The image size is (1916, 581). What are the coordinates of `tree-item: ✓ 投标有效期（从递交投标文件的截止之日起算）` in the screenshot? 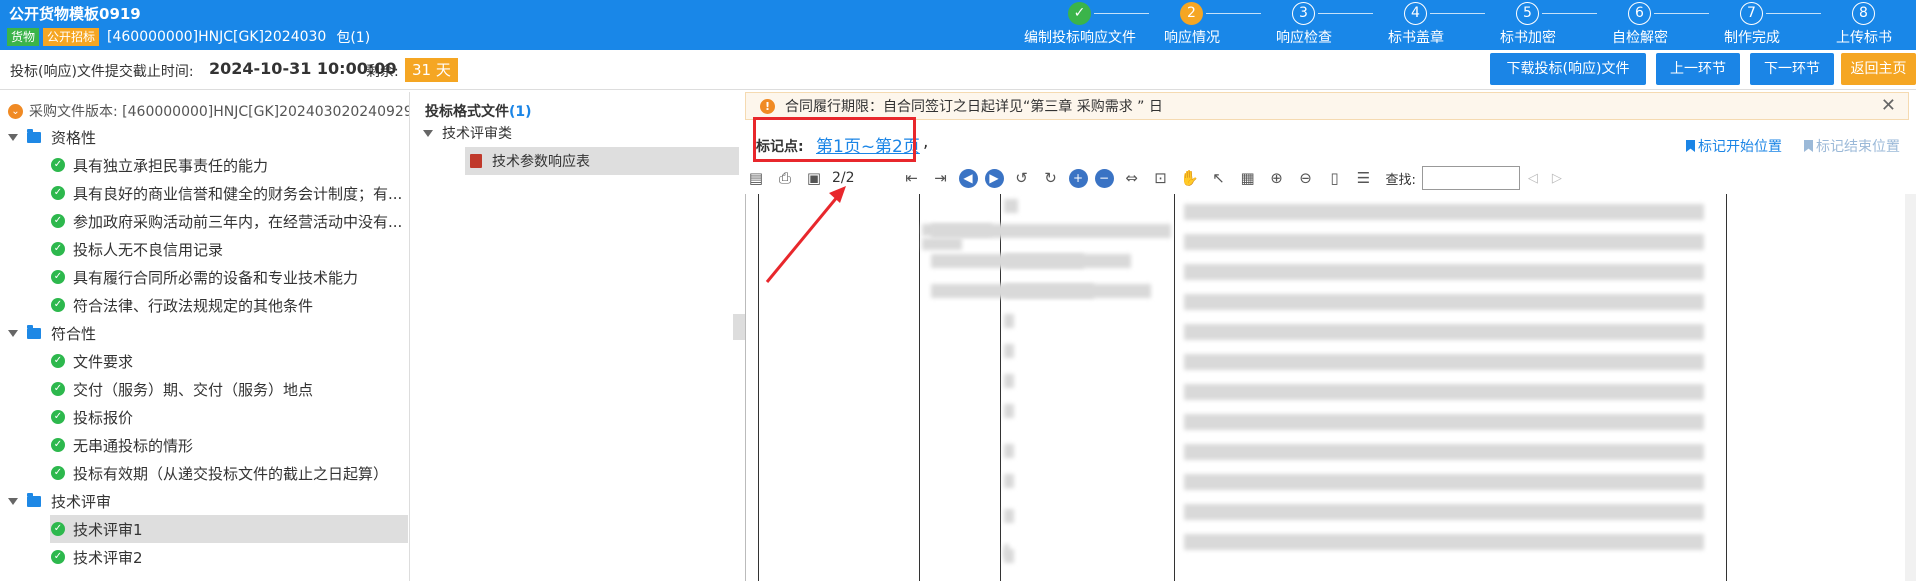 It's located at (204, 473).